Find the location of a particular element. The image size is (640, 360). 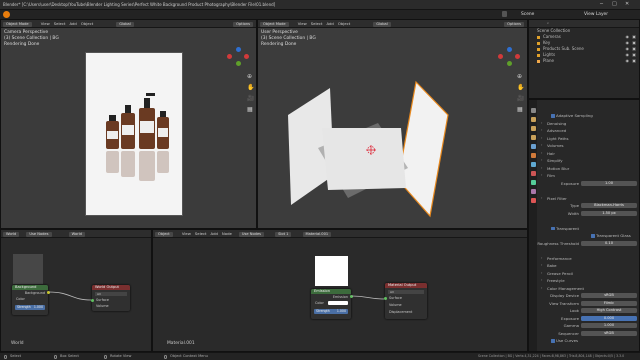

property-row: › Film is located at coordinates (589, 176).